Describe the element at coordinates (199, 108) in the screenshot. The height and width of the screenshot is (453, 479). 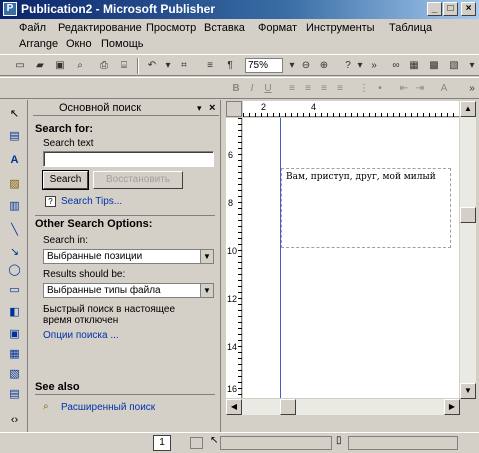
I see `pane-menu-icon: ▾` at that location.